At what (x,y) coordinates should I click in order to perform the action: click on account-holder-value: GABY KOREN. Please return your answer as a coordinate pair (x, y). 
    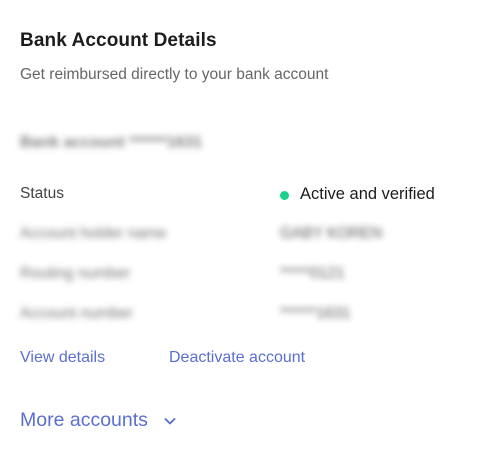
    Looking at the image, I should click on (331, 233).